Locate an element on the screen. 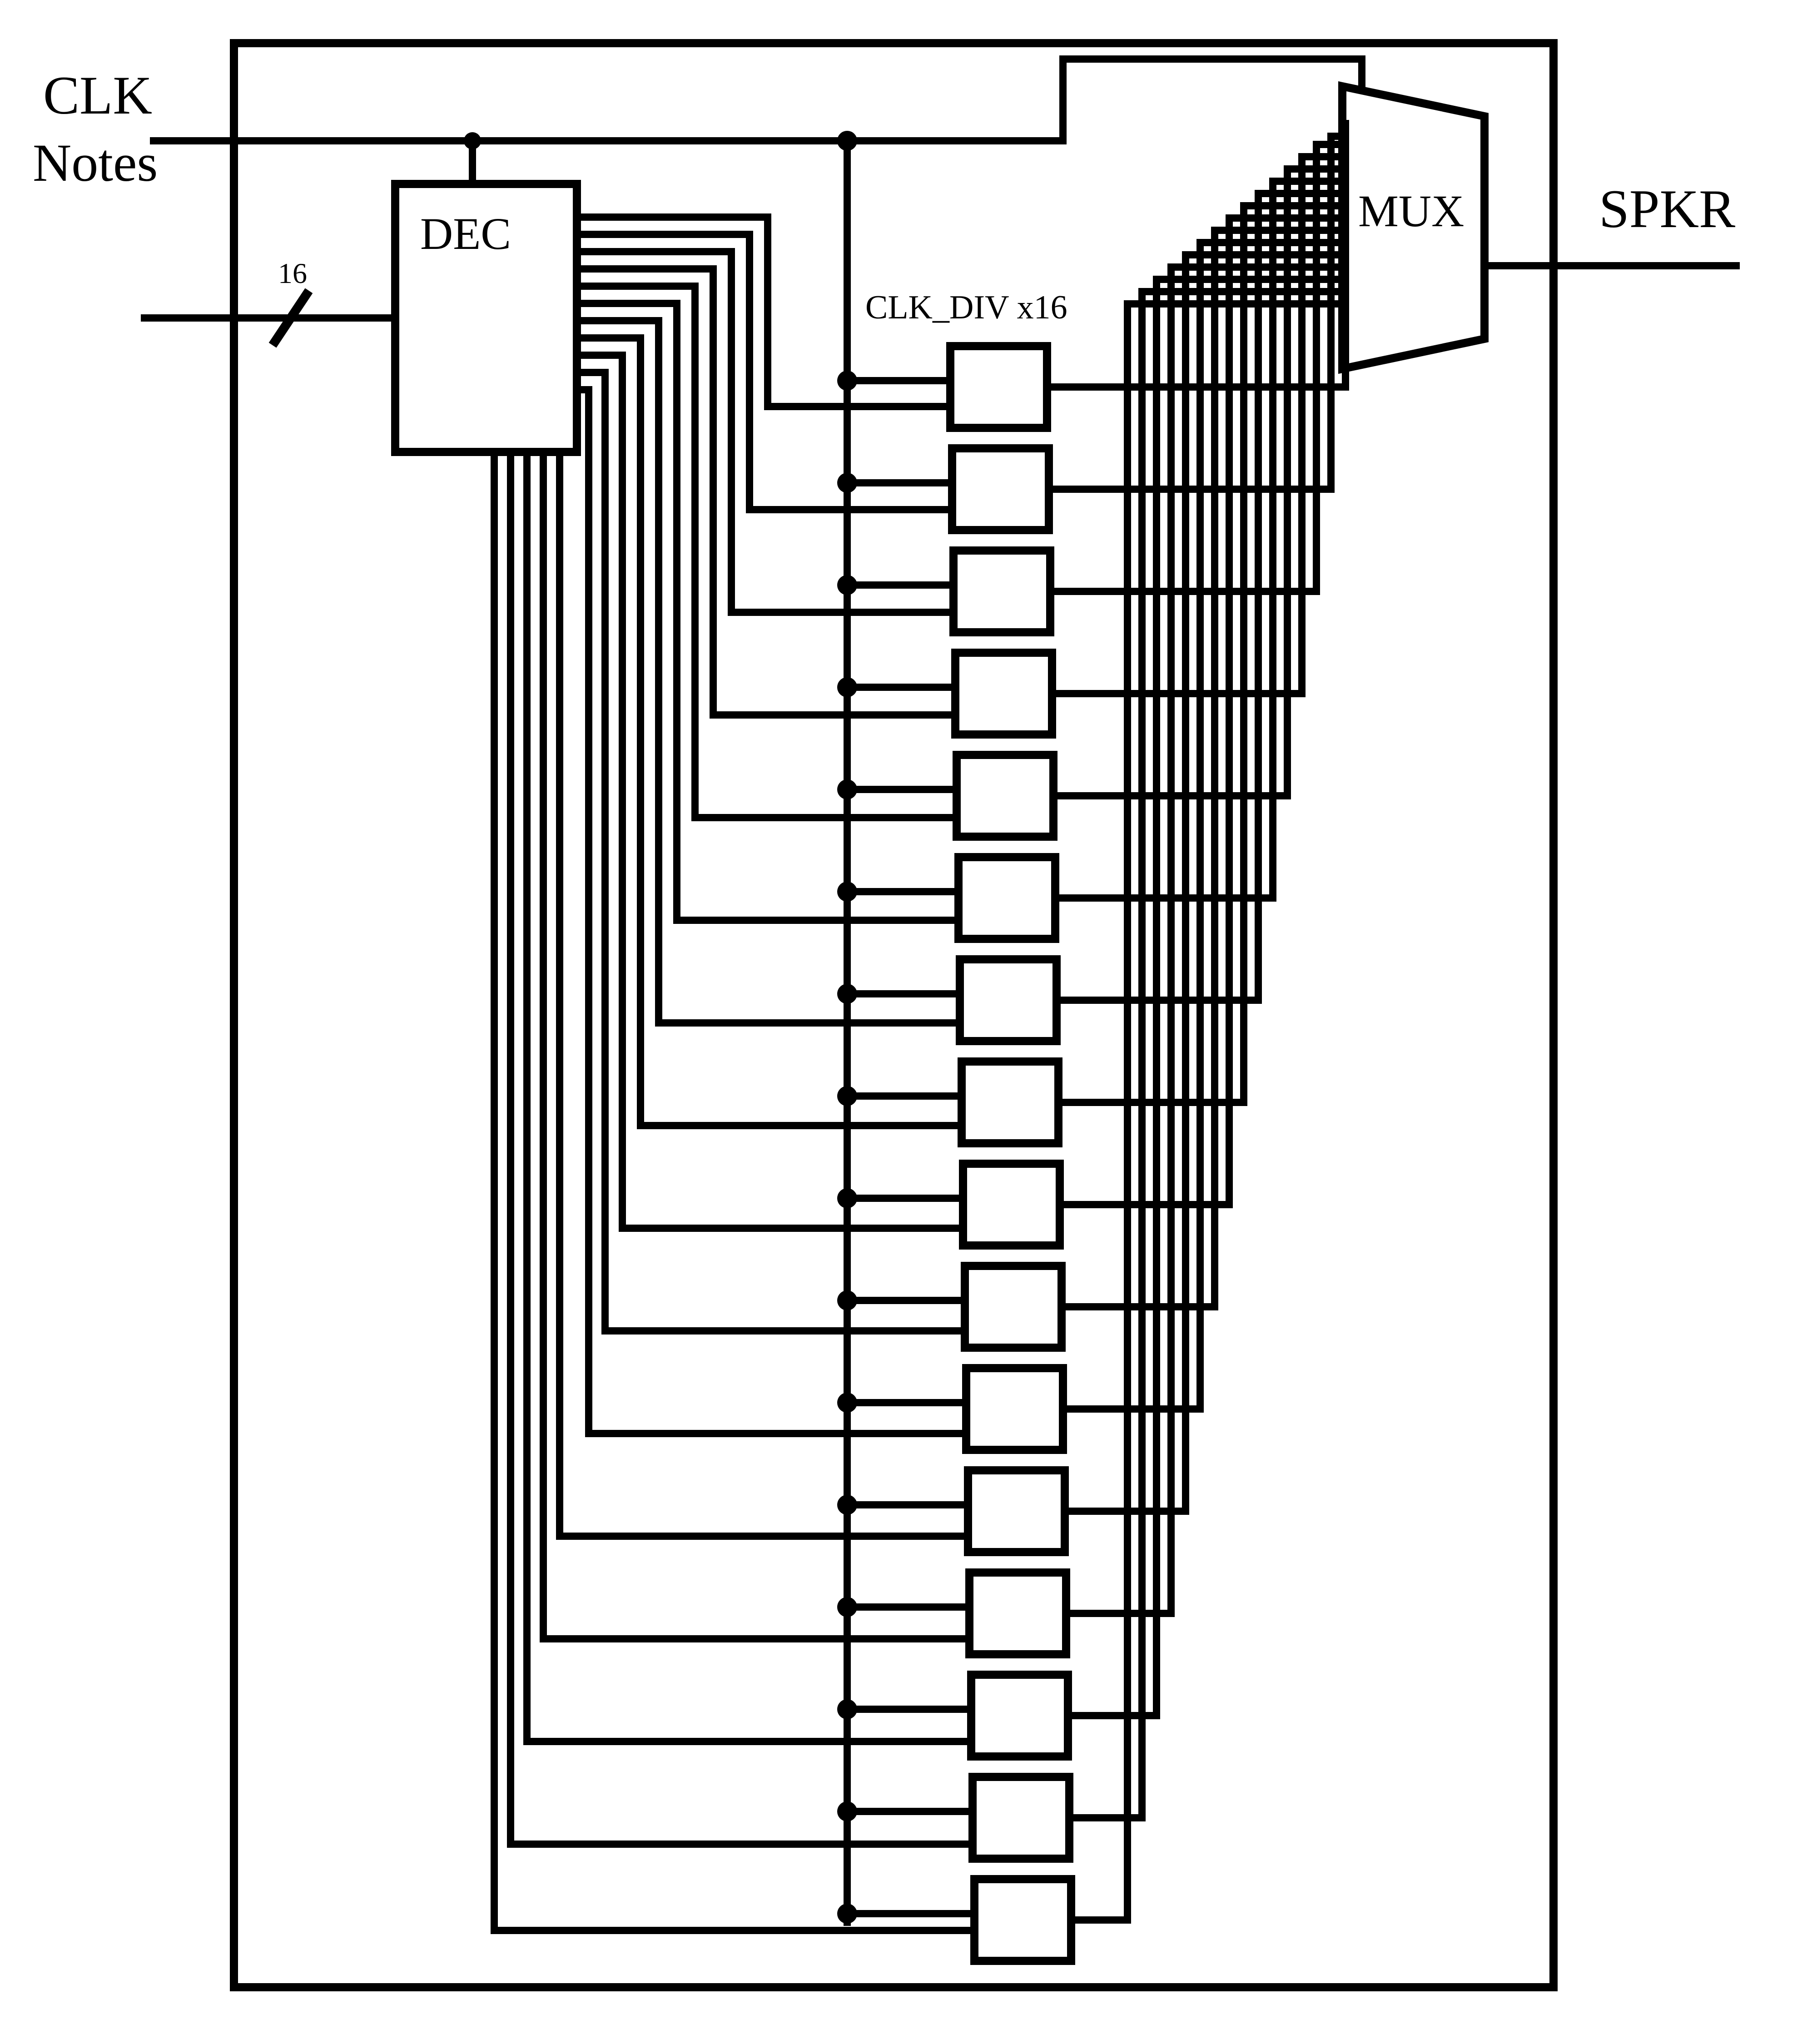 This screenshot has height=2044, width=1817. clkdiv-to-mux-wires is located at coordinates (1194, 1028).